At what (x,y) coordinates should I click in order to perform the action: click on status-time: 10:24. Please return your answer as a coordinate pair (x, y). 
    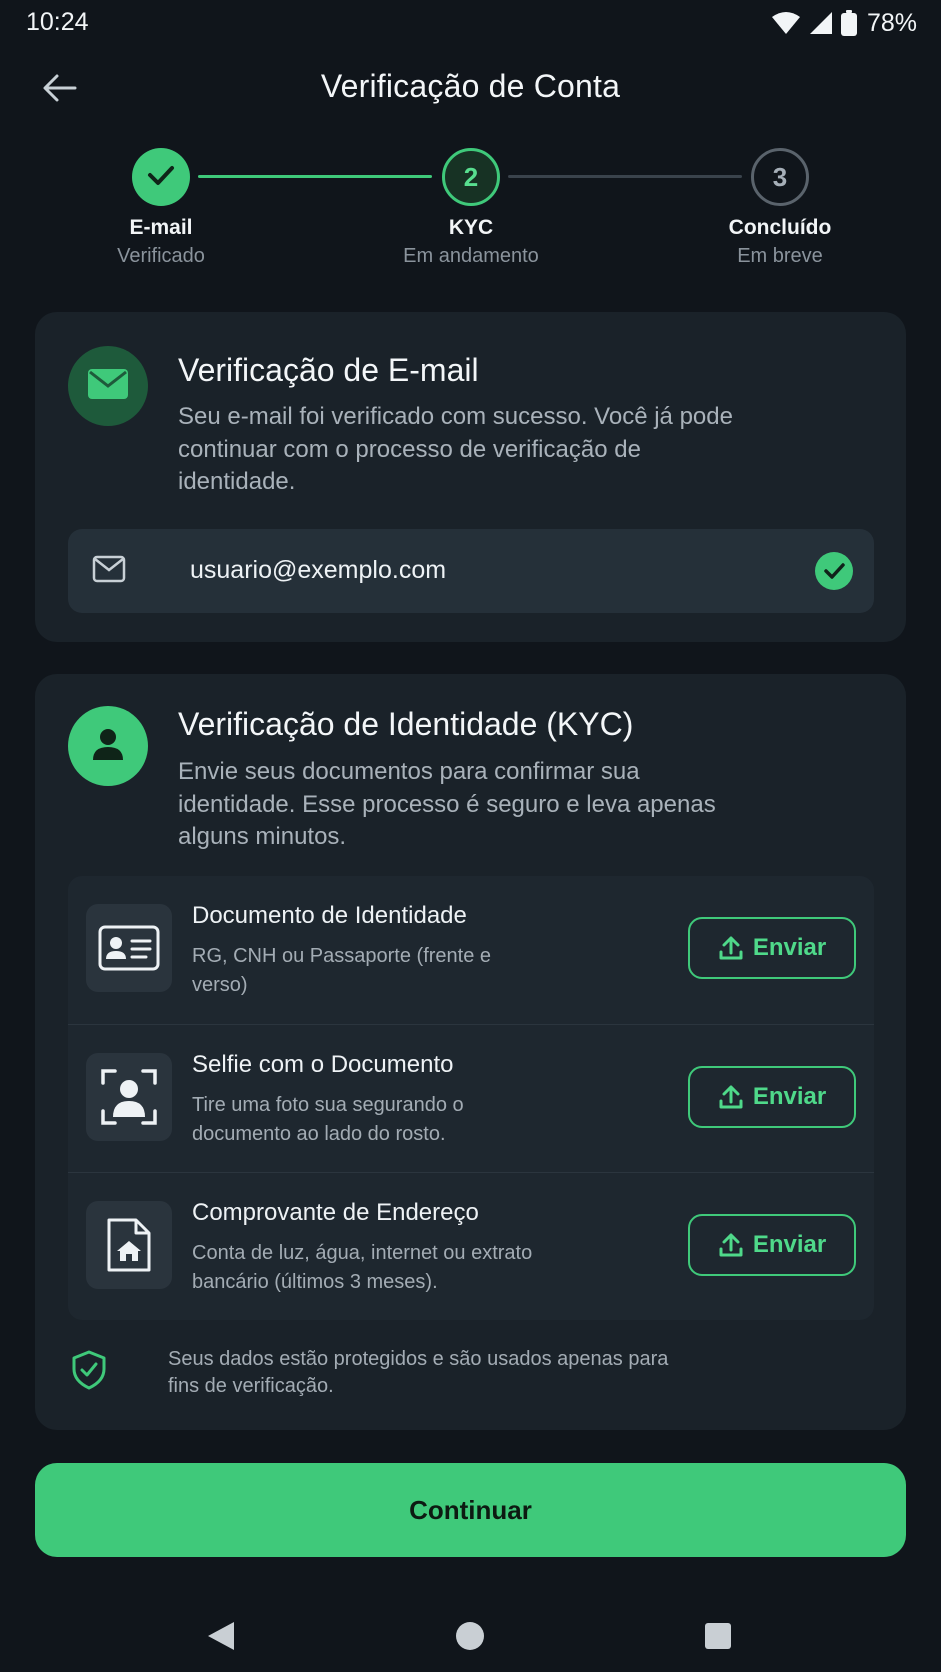
    Looking at the image, I should click on (57, 22).